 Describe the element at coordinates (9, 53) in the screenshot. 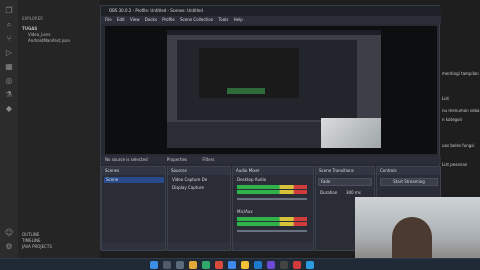

I see `run-debug-icon: ▷` at that location.